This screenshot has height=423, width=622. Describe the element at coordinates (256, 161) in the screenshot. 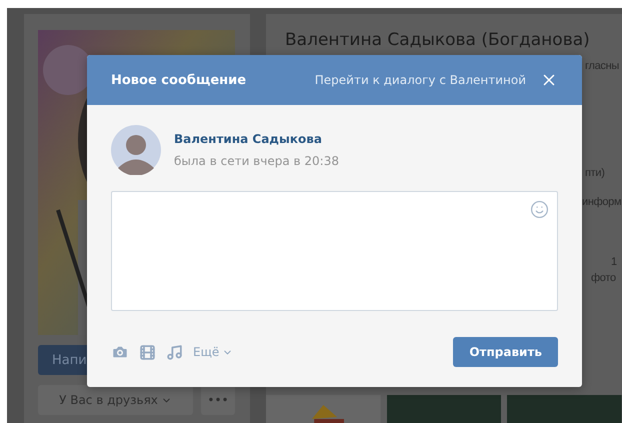

I see `contact-status: была в сети вчера в 20:38` at that location.